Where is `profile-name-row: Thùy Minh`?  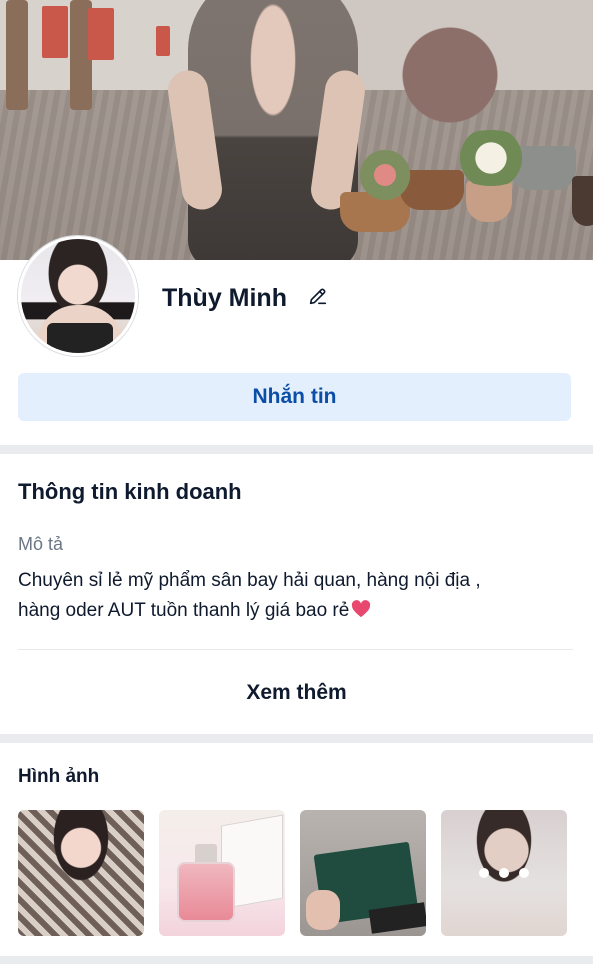 profile-name-row: Thùy Minh is located at coordinates (245, 298).